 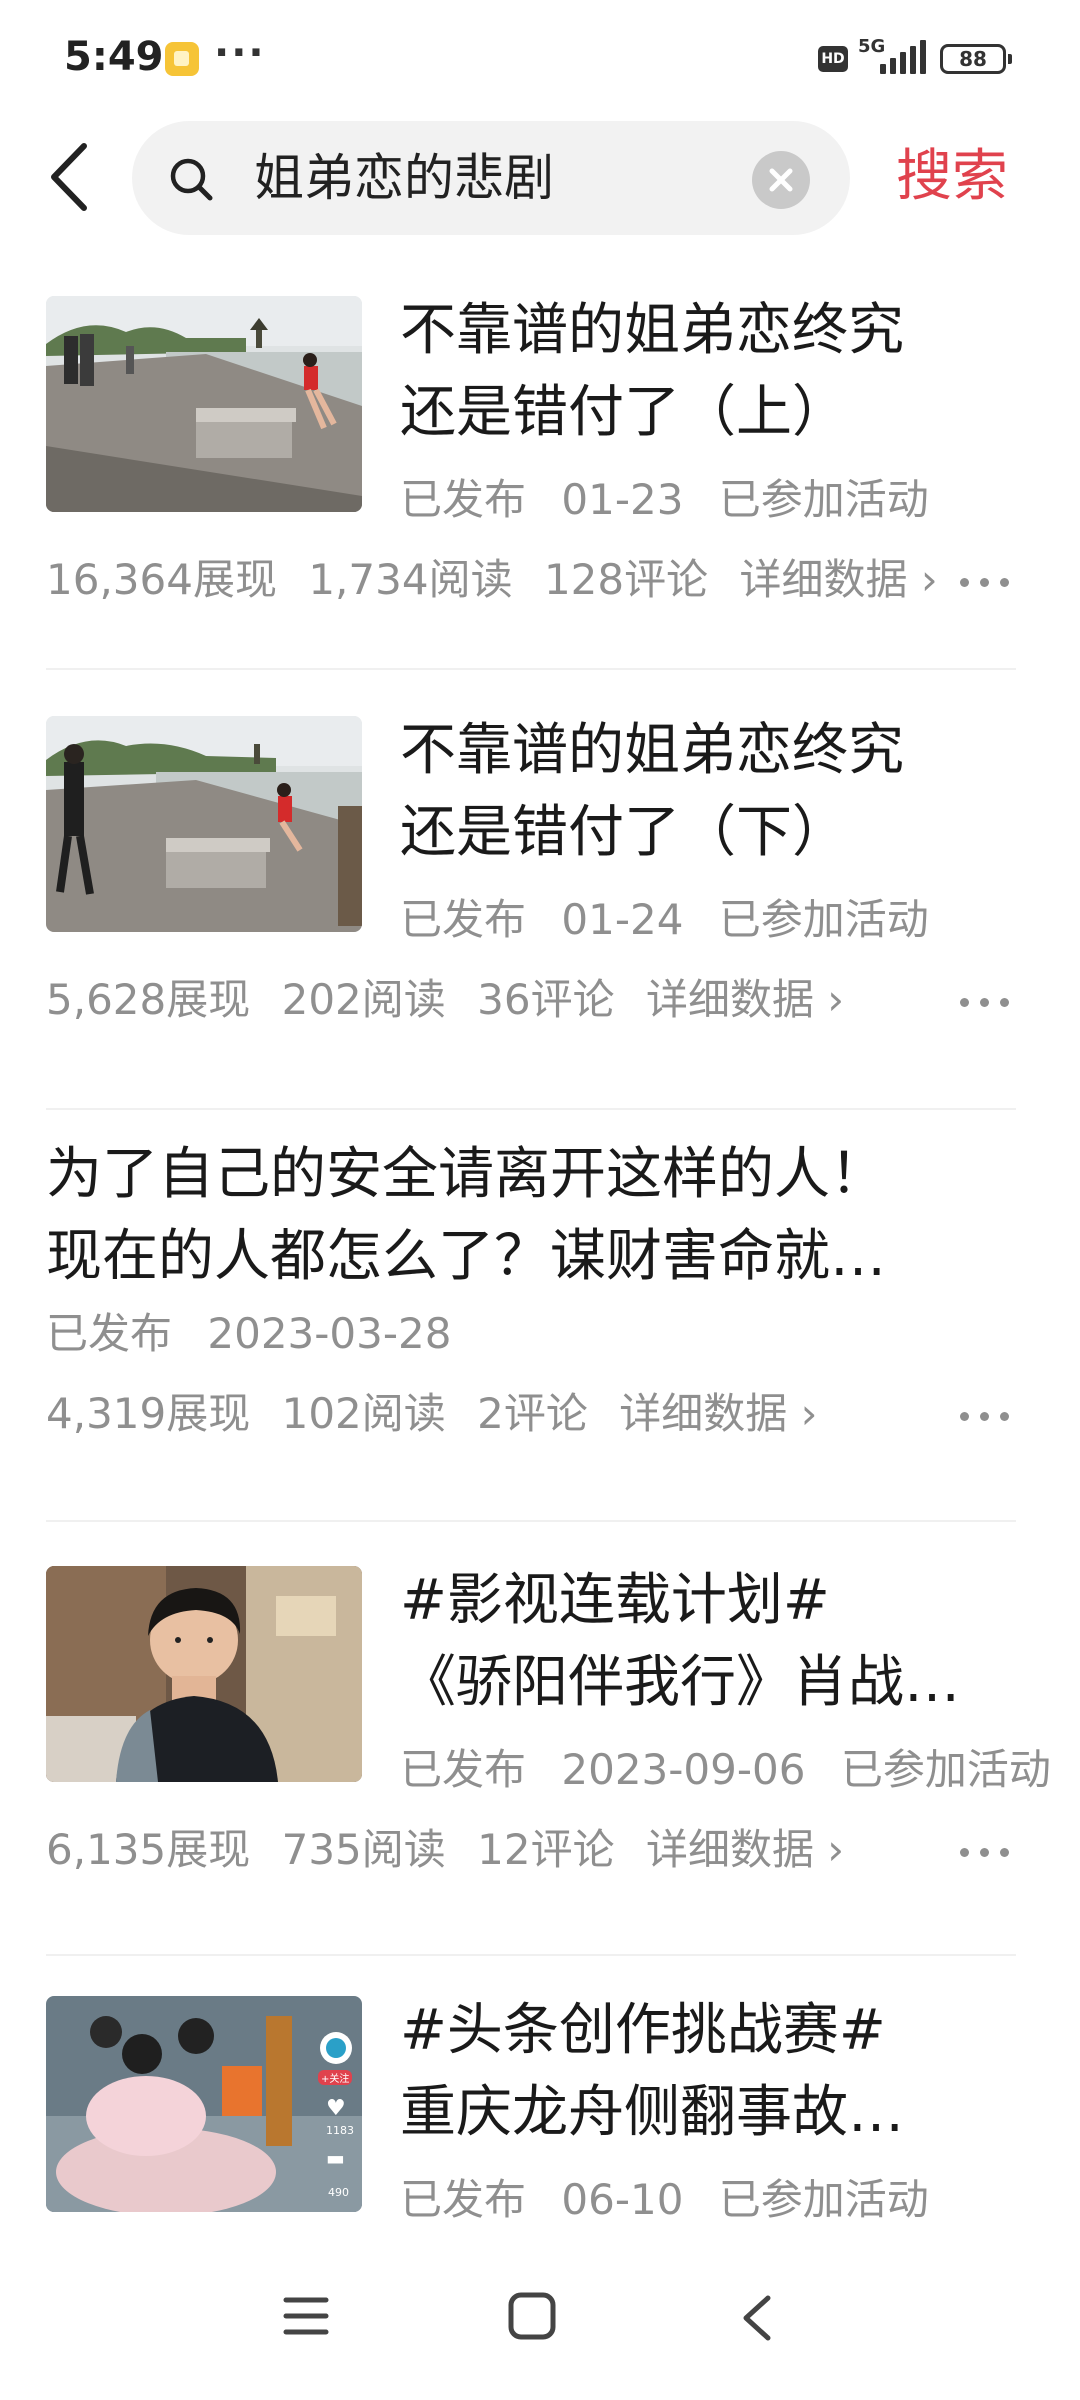 I want to click on comments-count: 12评论, so click(x=546, y=1849).